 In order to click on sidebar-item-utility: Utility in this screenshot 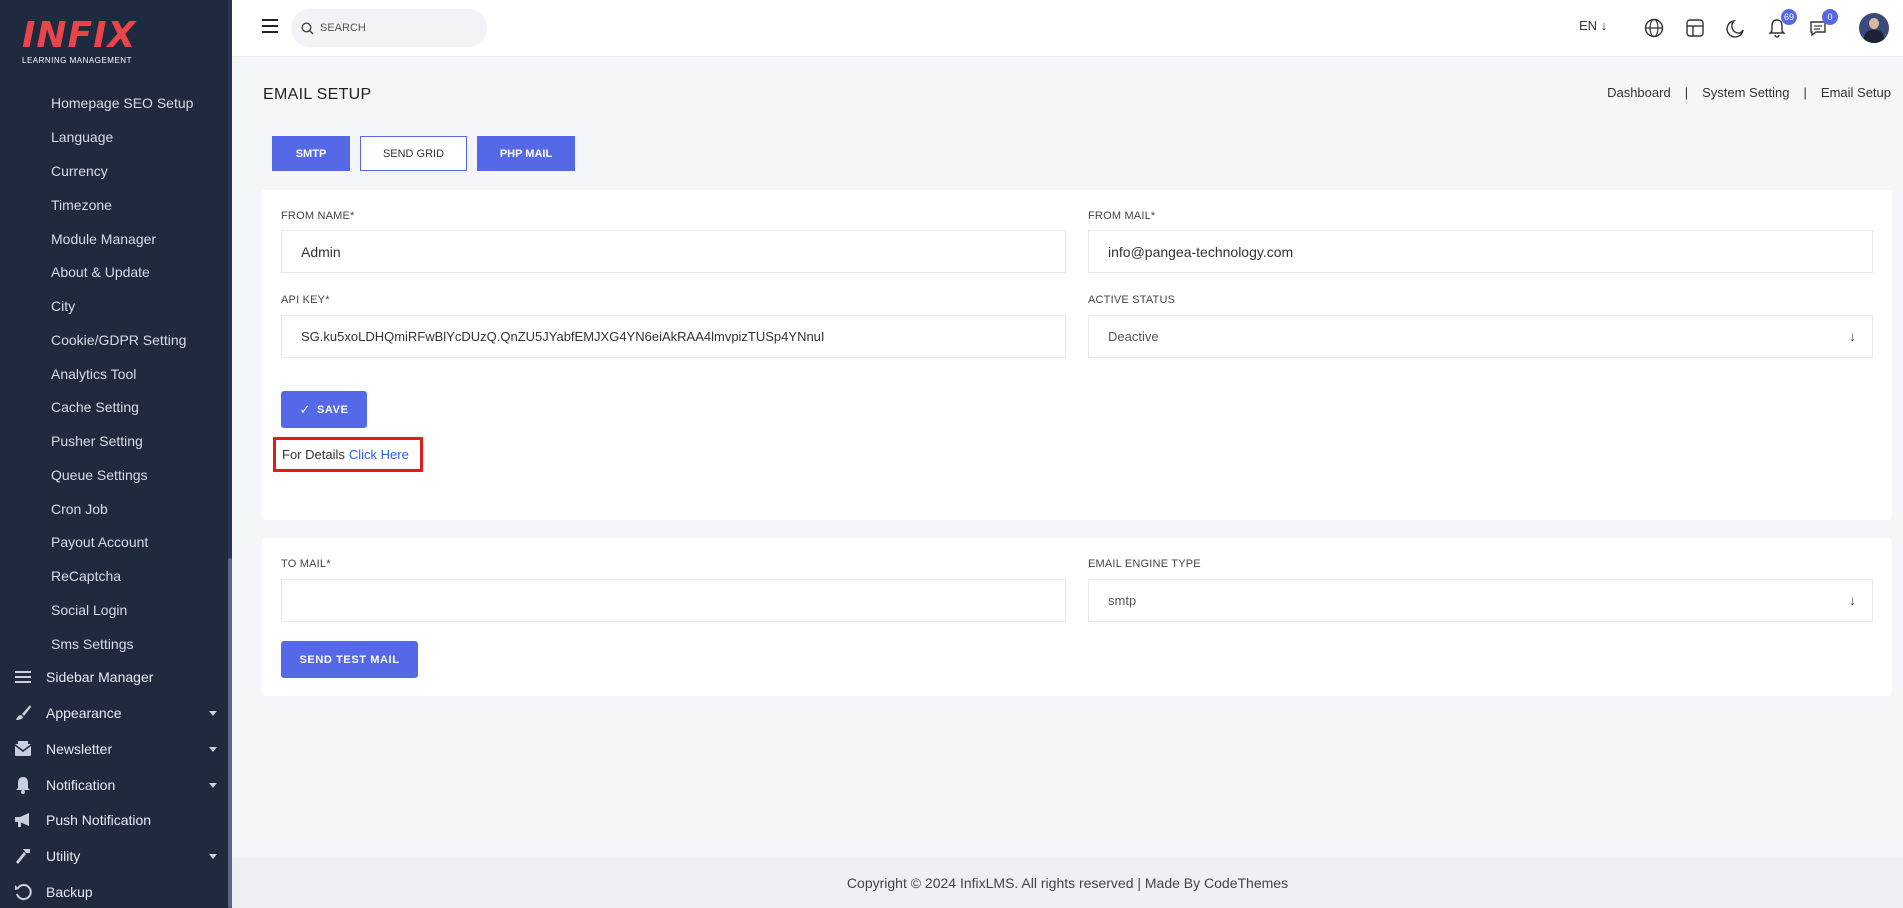, I will do `click(114, 856)`.